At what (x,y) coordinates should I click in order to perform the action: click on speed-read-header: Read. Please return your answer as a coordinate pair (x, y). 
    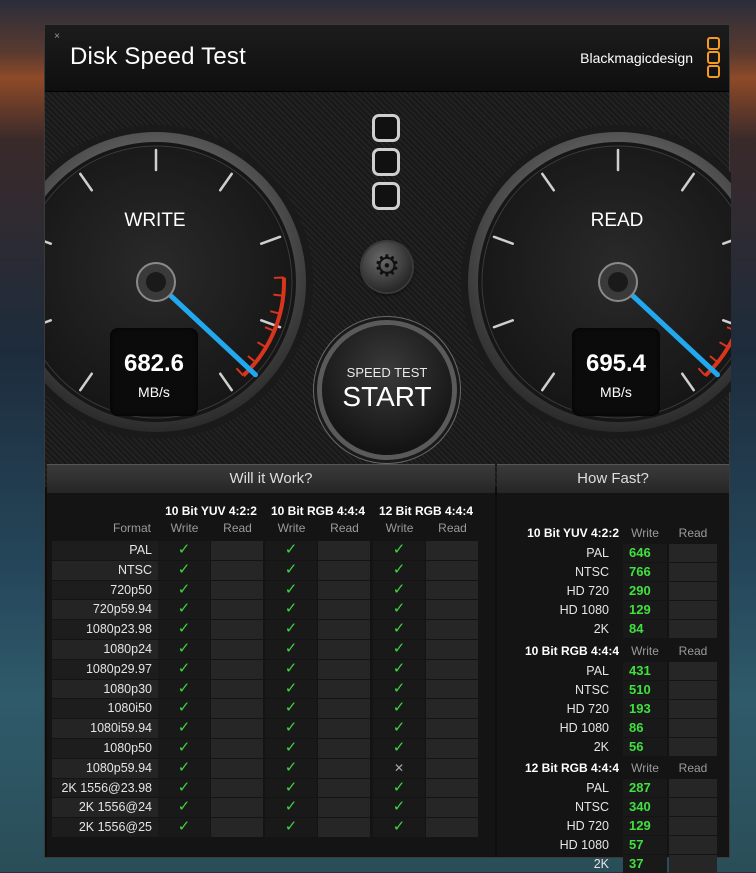
    Looking at the image, I should click on (693, 768).